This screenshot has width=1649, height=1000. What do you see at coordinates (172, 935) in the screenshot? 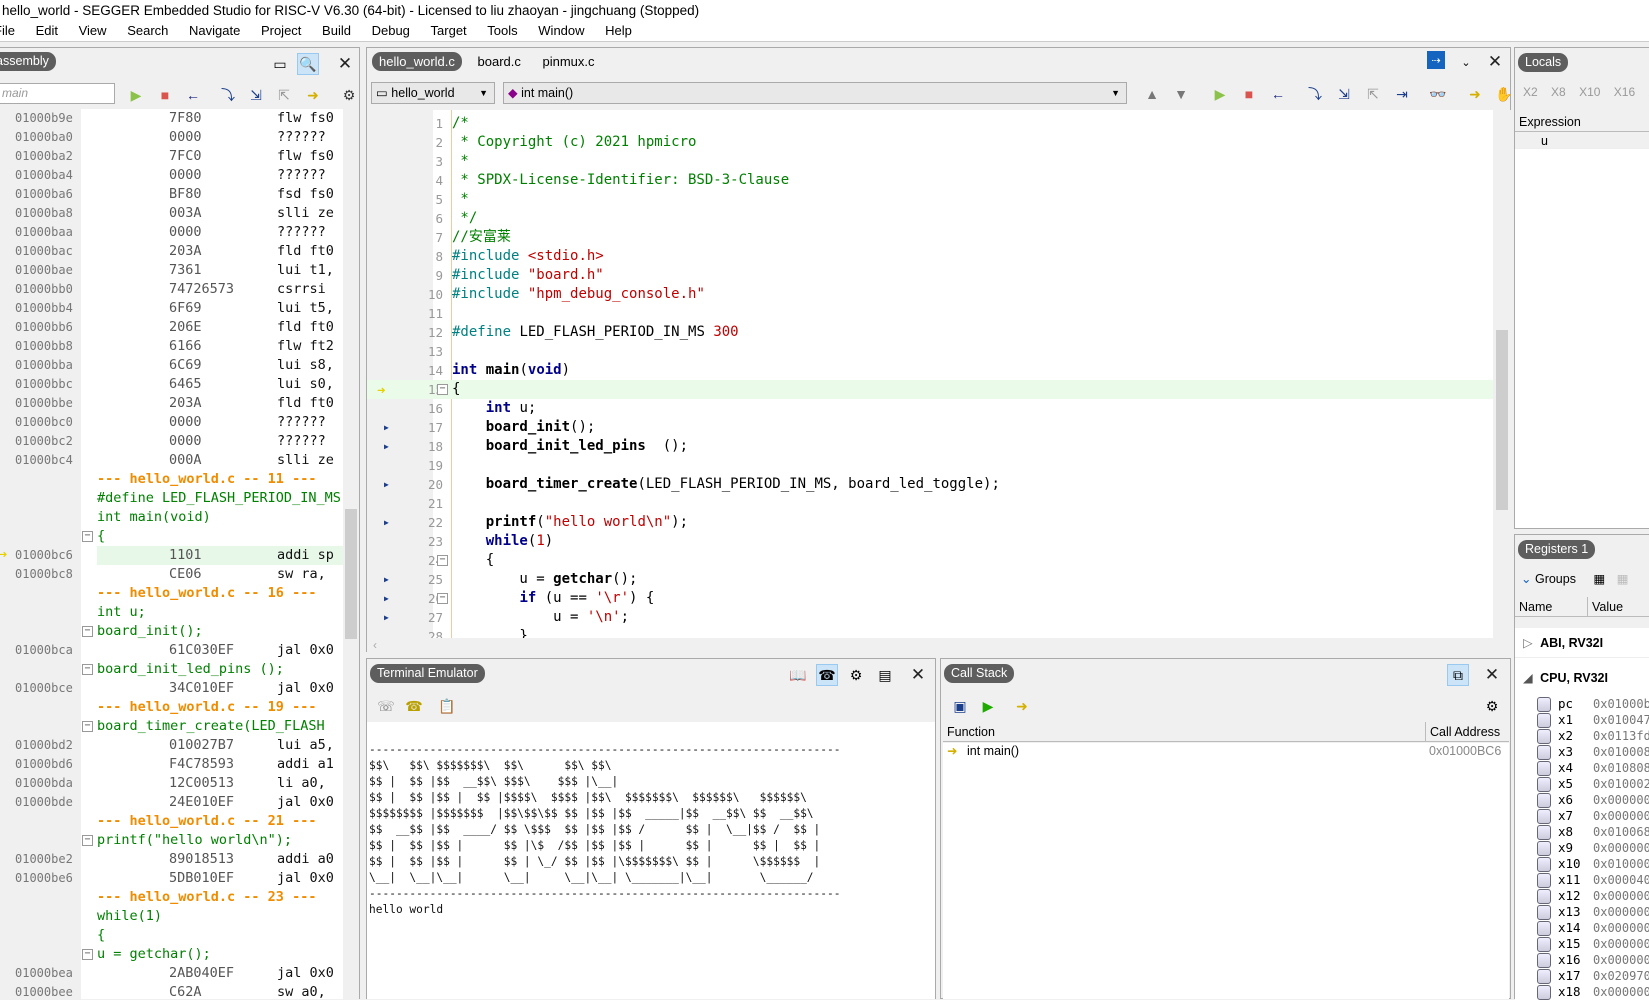
I see `source-line: {` at bounding box center [172, 935].